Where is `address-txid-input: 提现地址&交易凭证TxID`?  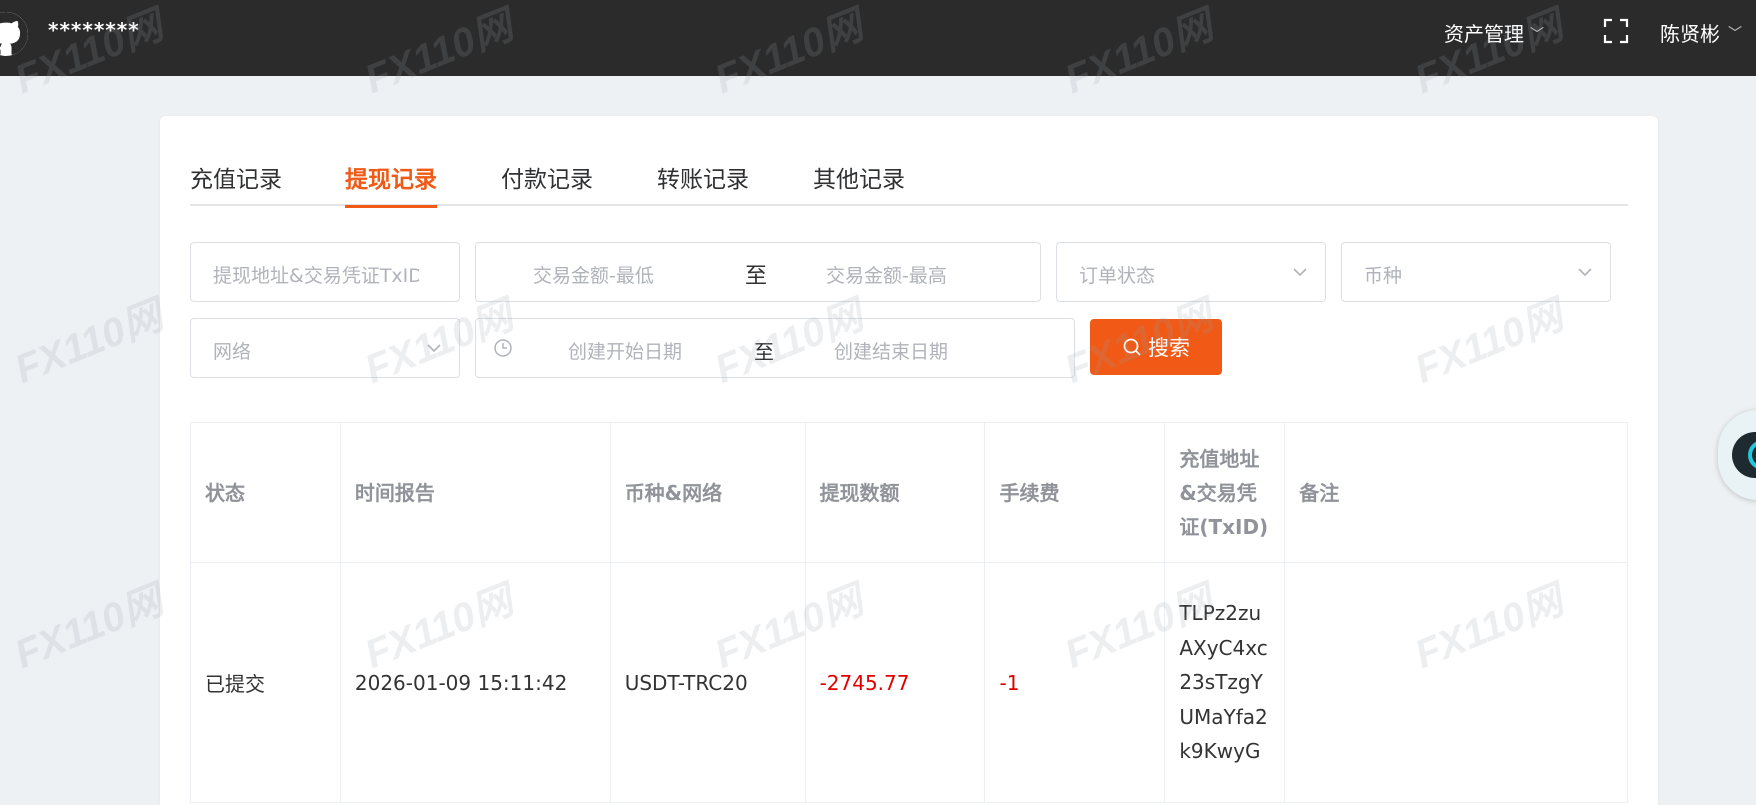 address-txid-input: 提现地址&交易凭证TxID is located at coordinates (325, 272).